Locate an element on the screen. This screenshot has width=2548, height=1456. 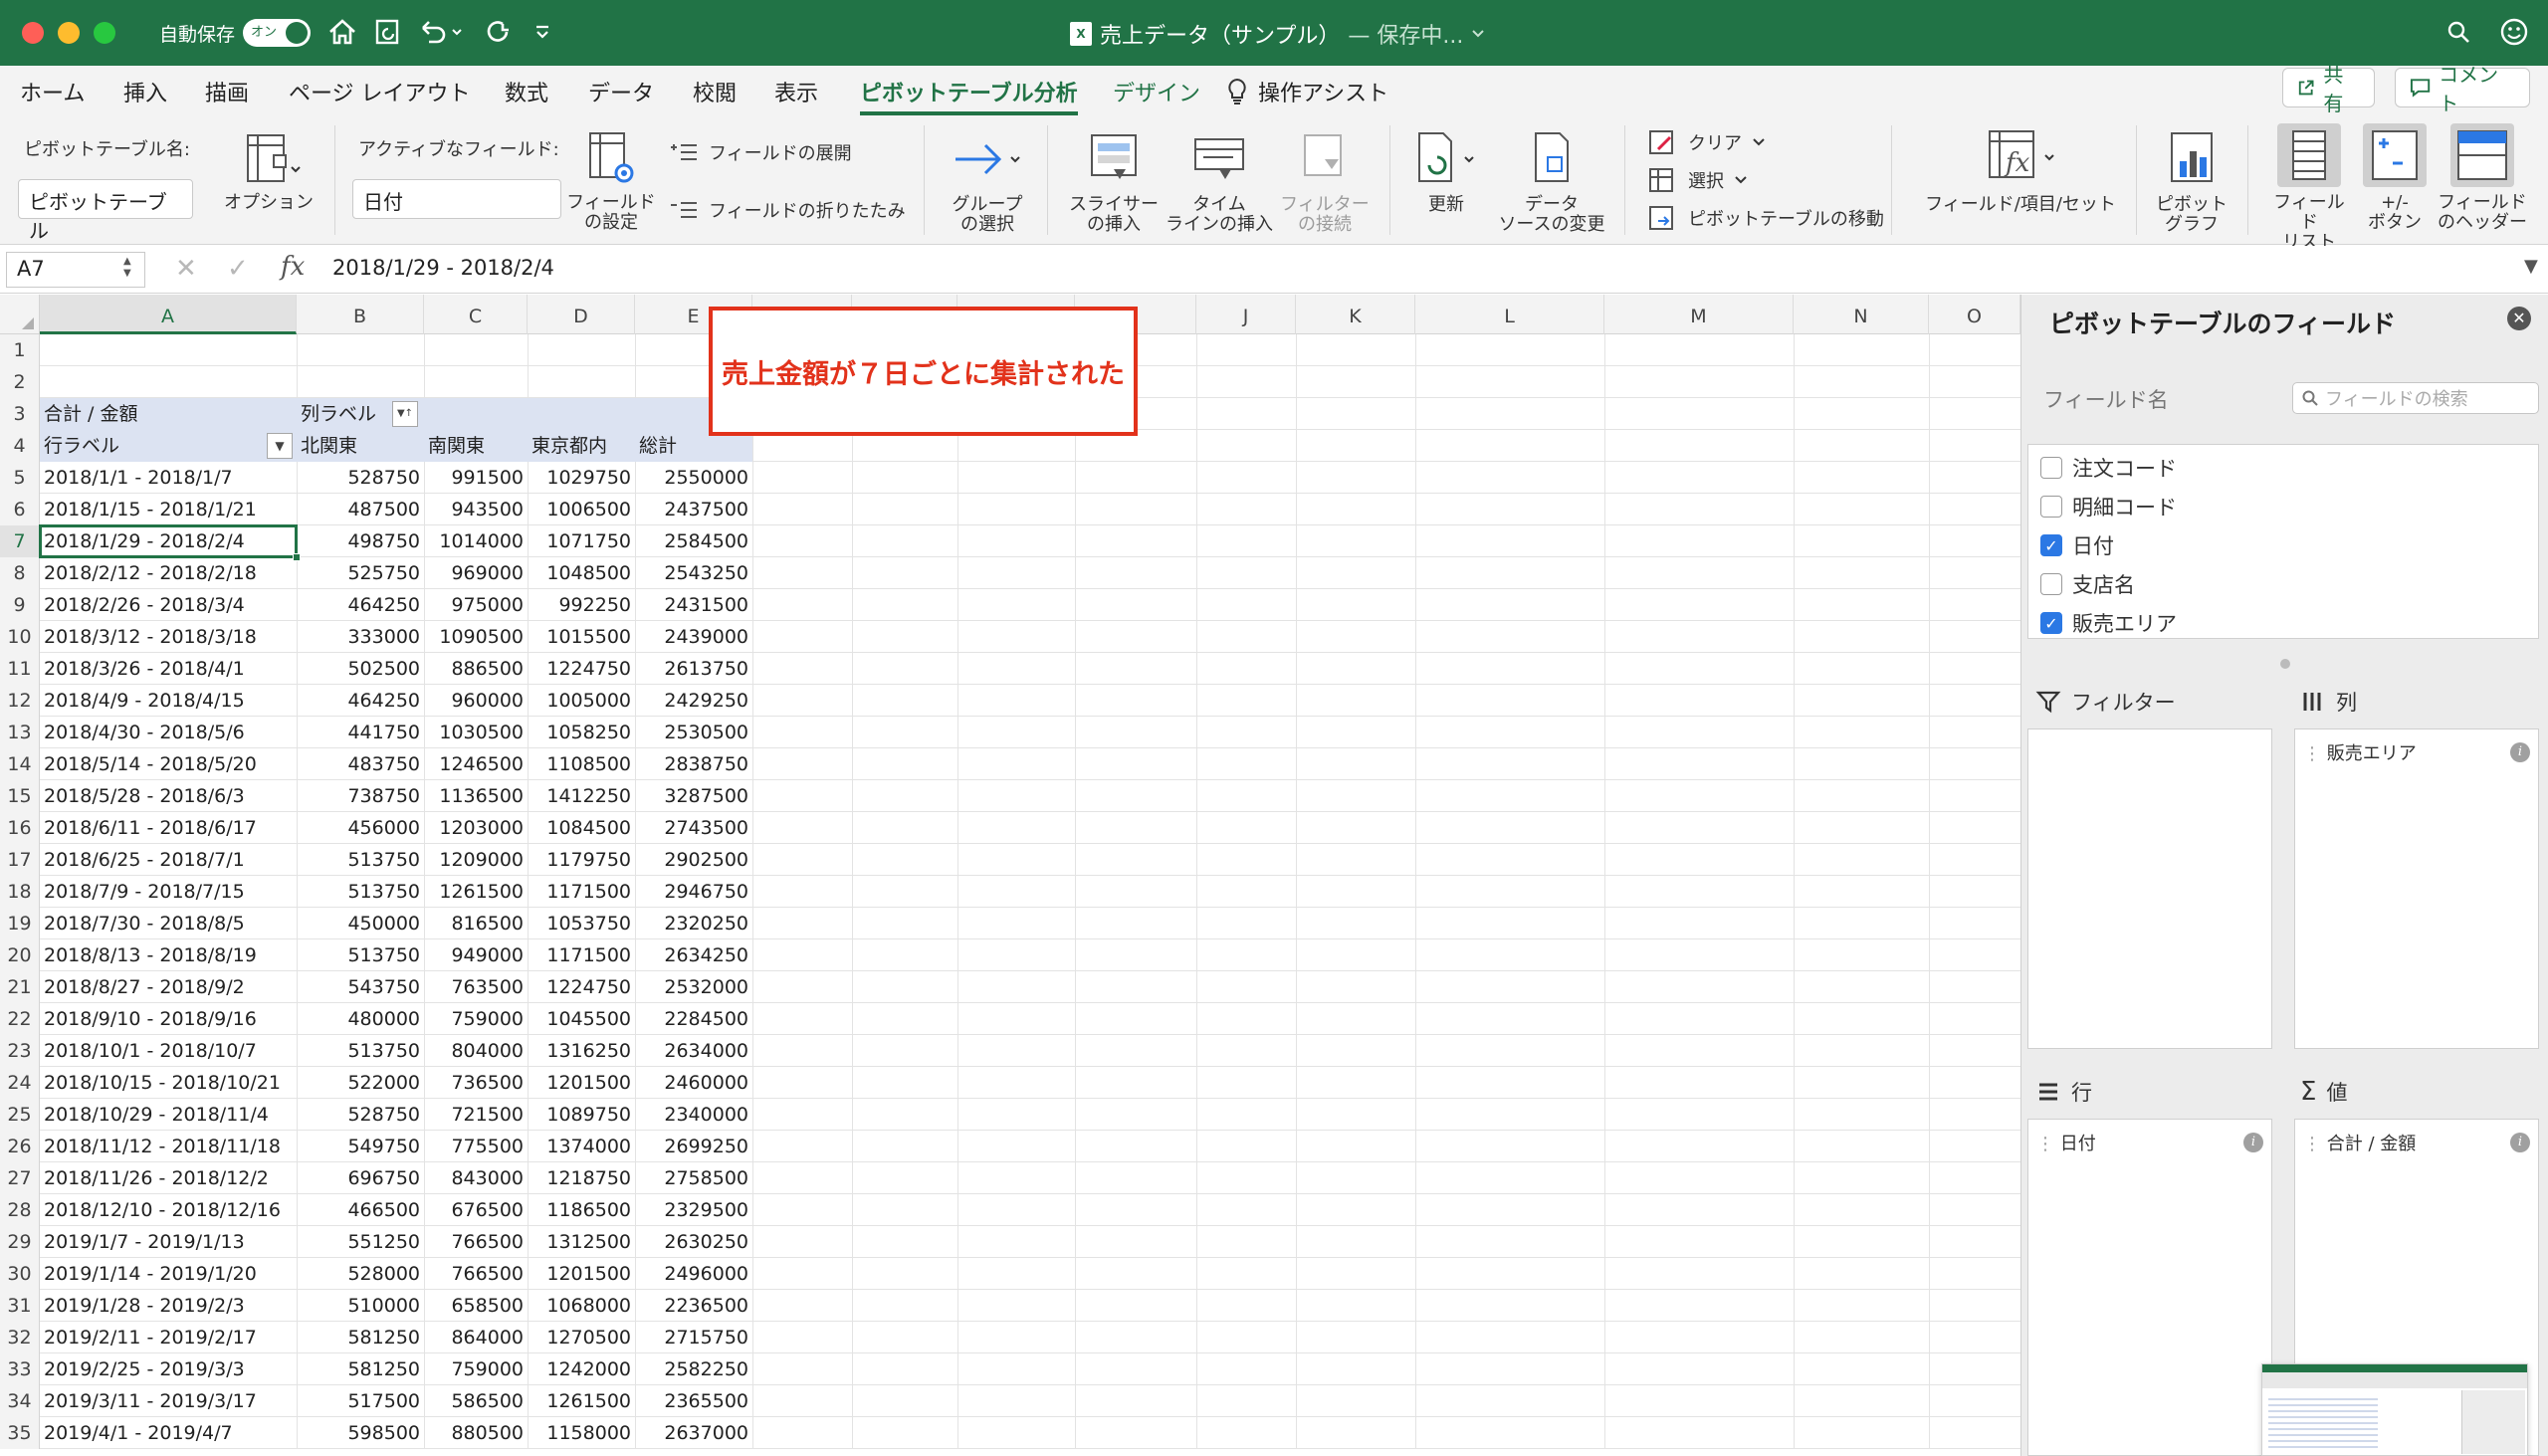
tab-view: 表示 is located at coordinates (796, 91).